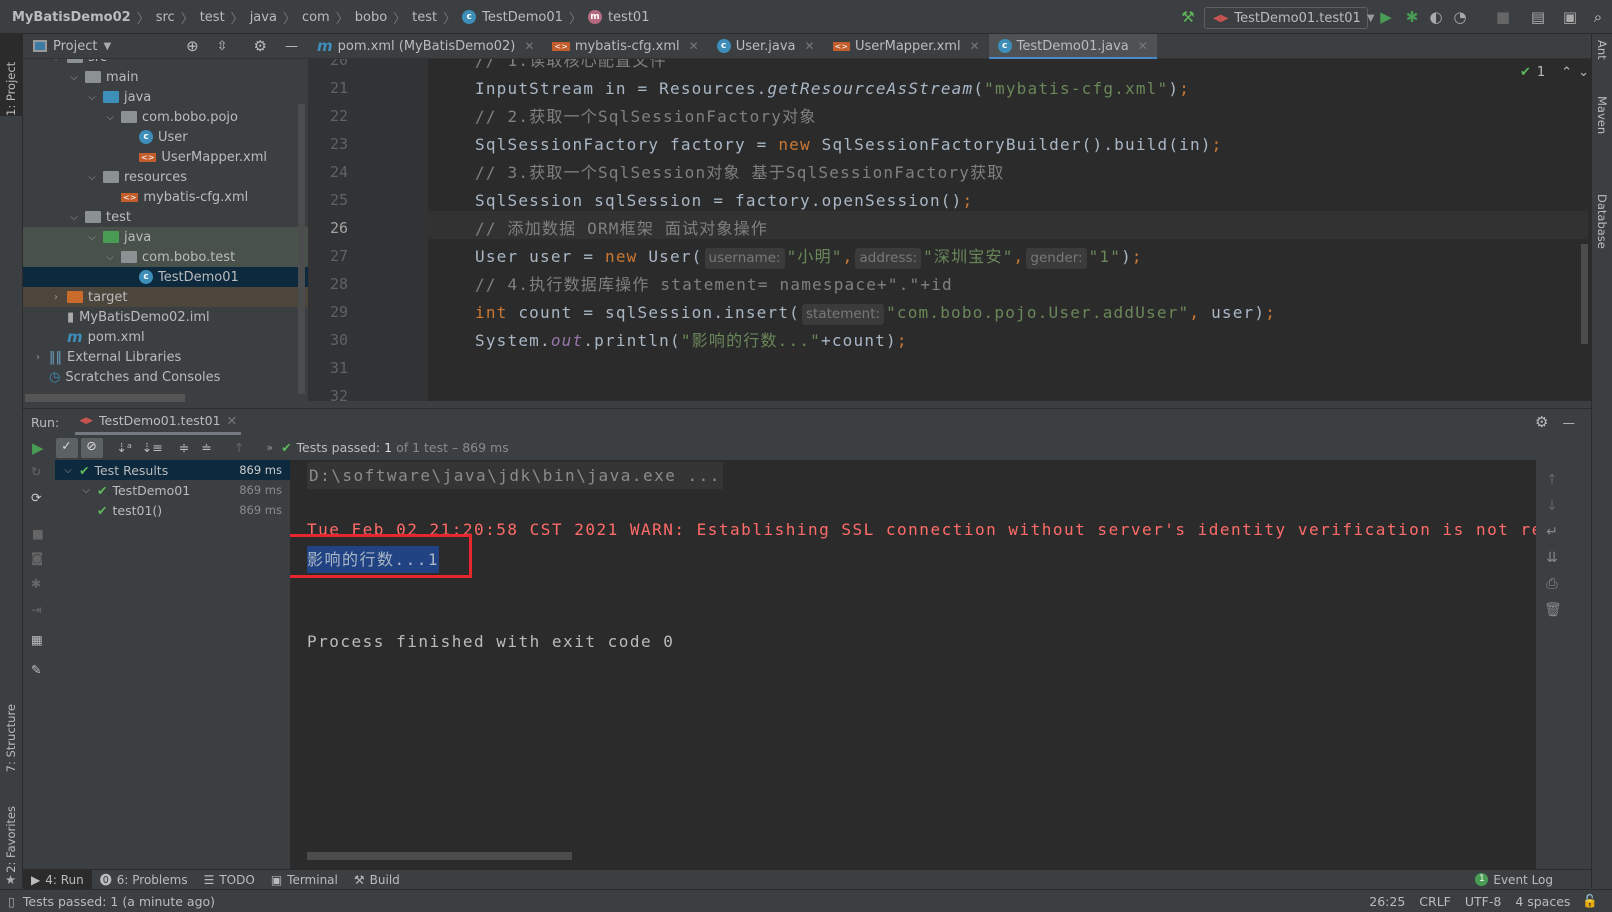 Image resolution: width=1612 pixels, height=912 pixels. Describe the element at coordinates (75, 46) in the screenshot. I see `project-view-dropdown: Project` at that location.